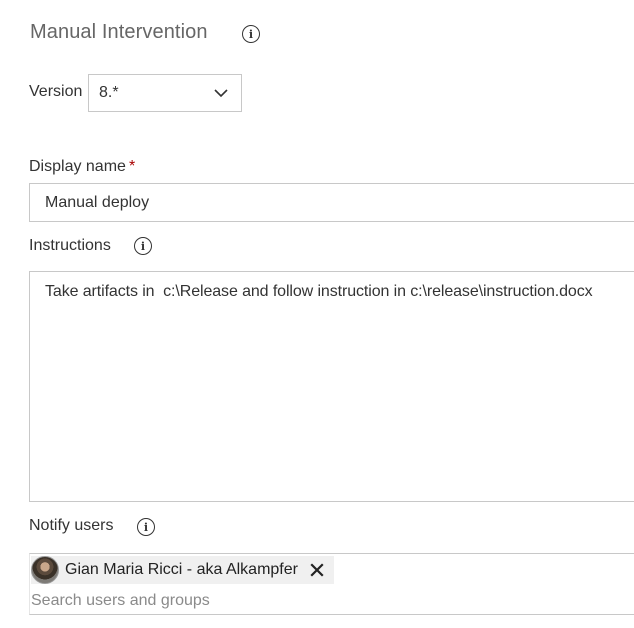  What do you see at coordinates (146, 527) in the screenshot?
I see `notify-users-info-icon: i` at bounding box center [146, 527].